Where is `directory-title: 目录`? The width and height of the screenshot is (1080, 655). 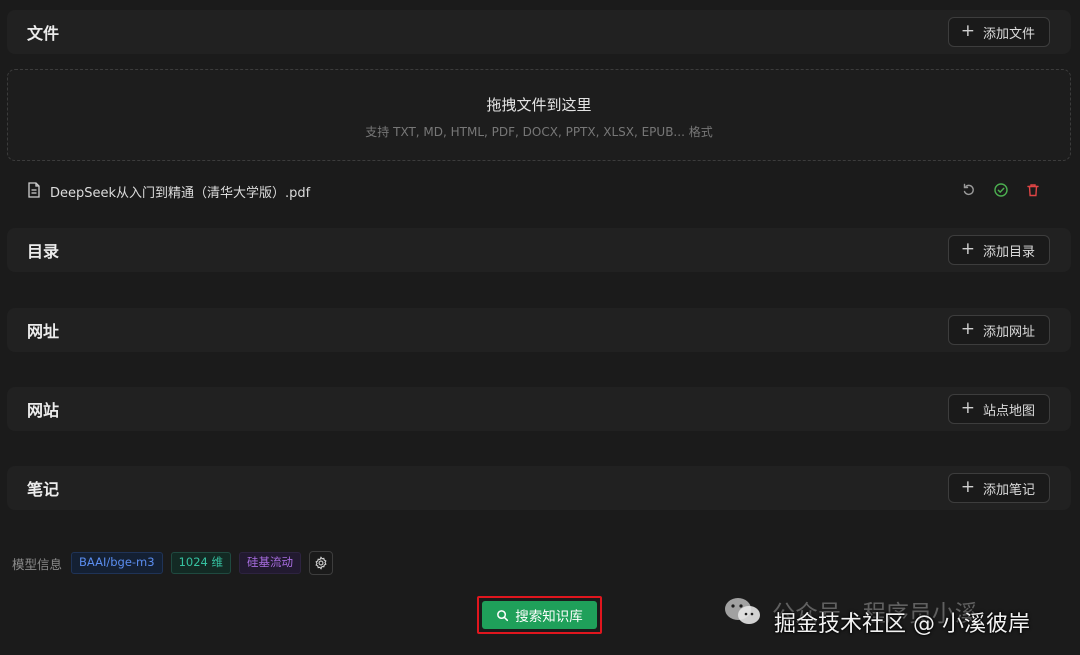 directory-title: 目录 is located at coordinates (43, 251).